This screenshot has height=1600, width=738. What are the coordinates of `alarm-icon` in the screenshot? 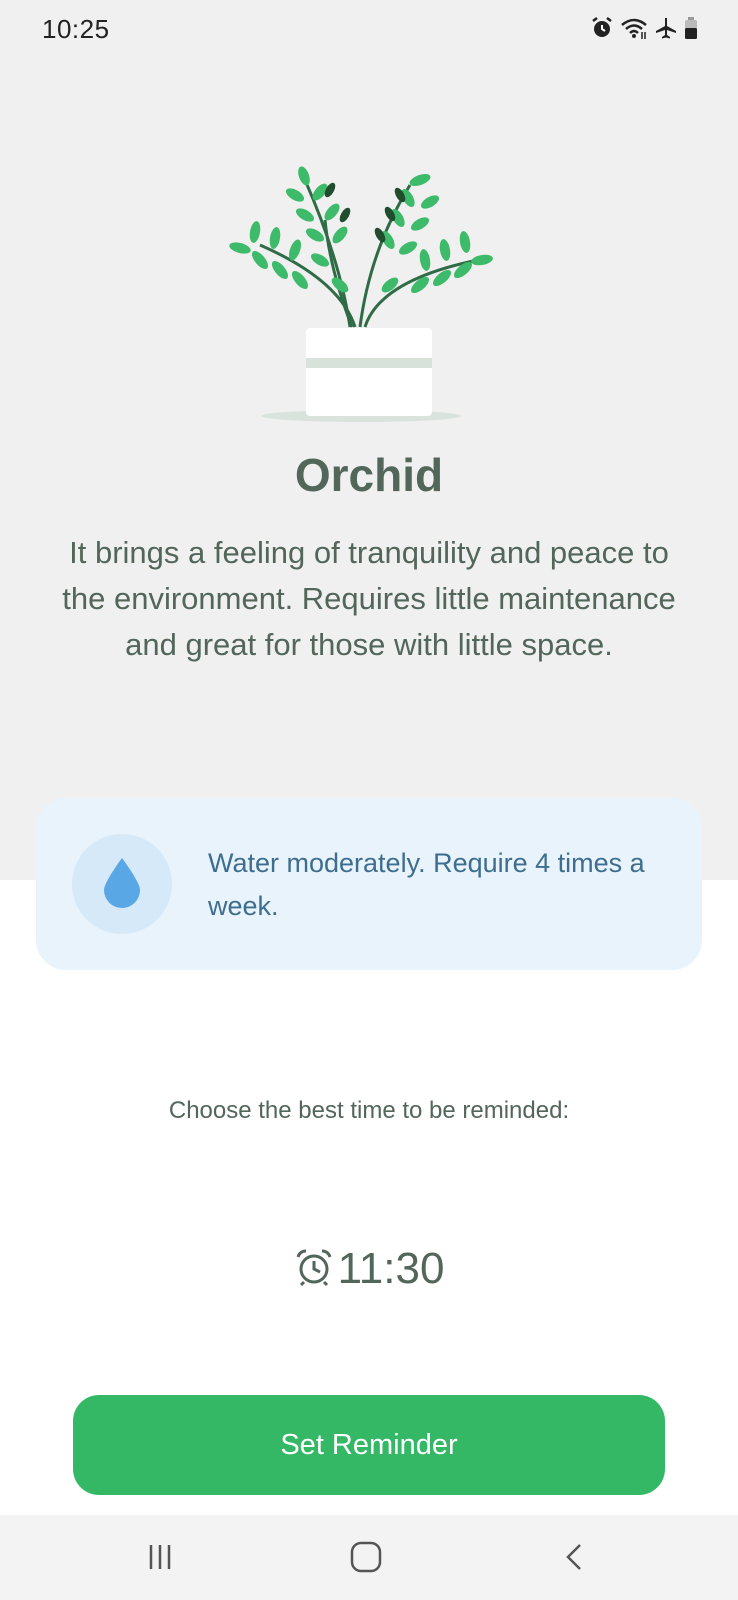 It's located at (602, 28).